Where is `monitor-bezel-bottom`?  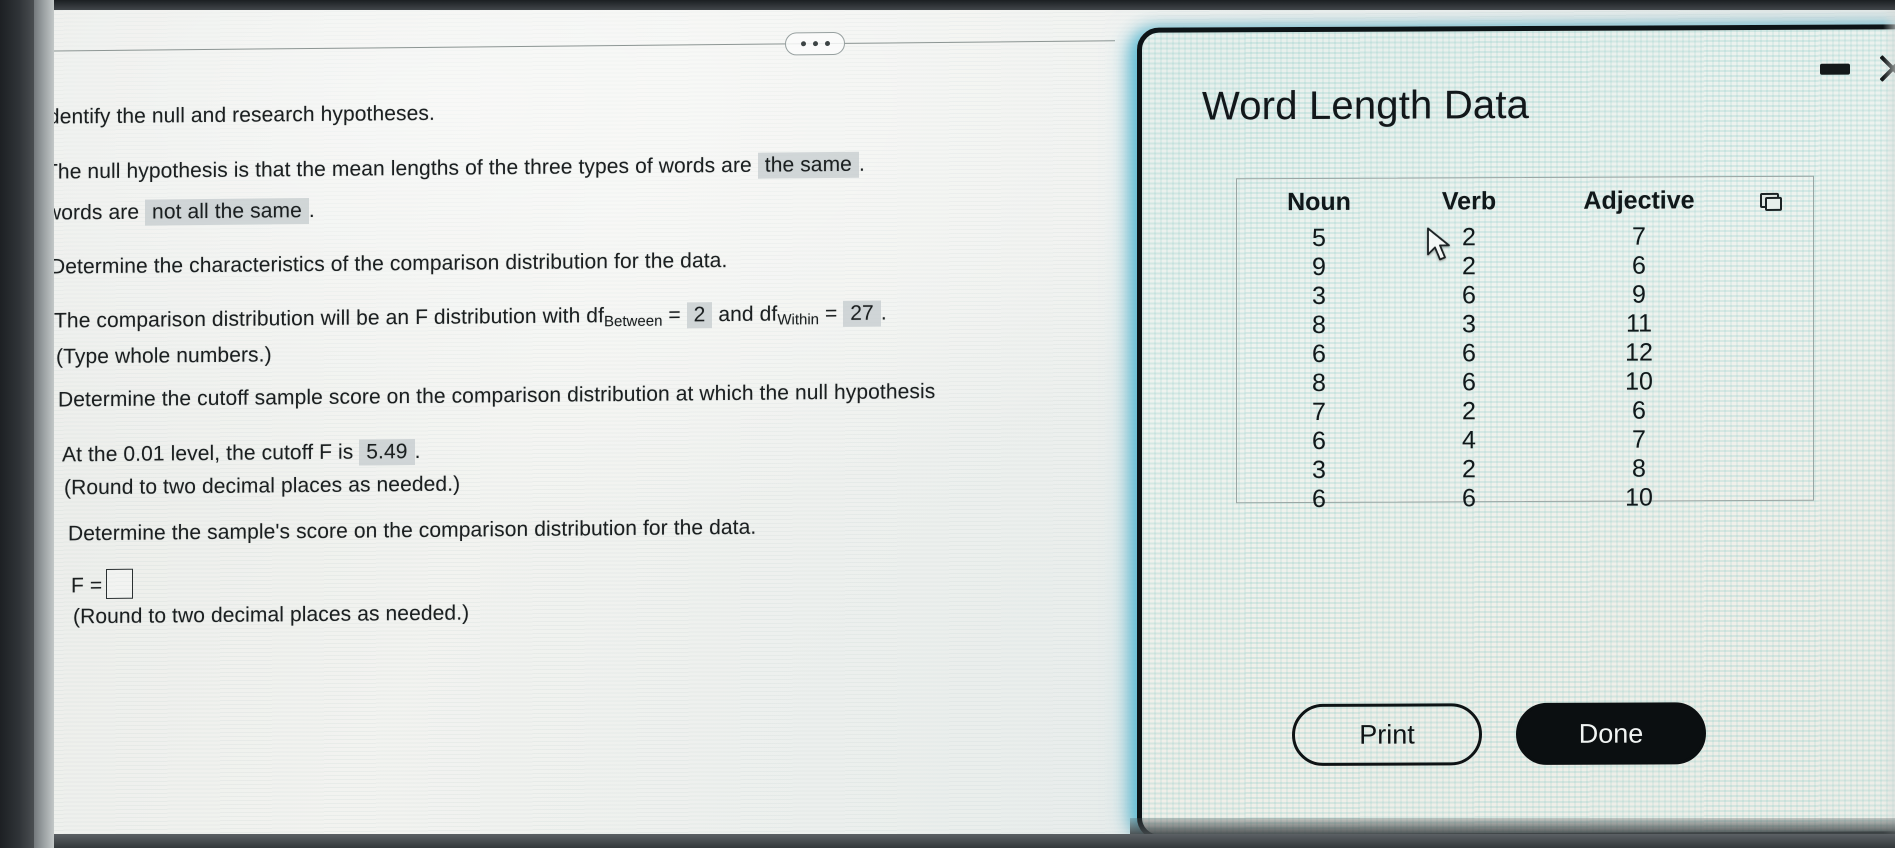
monitor-bezel-bottom is located at coordinates (947, 841).